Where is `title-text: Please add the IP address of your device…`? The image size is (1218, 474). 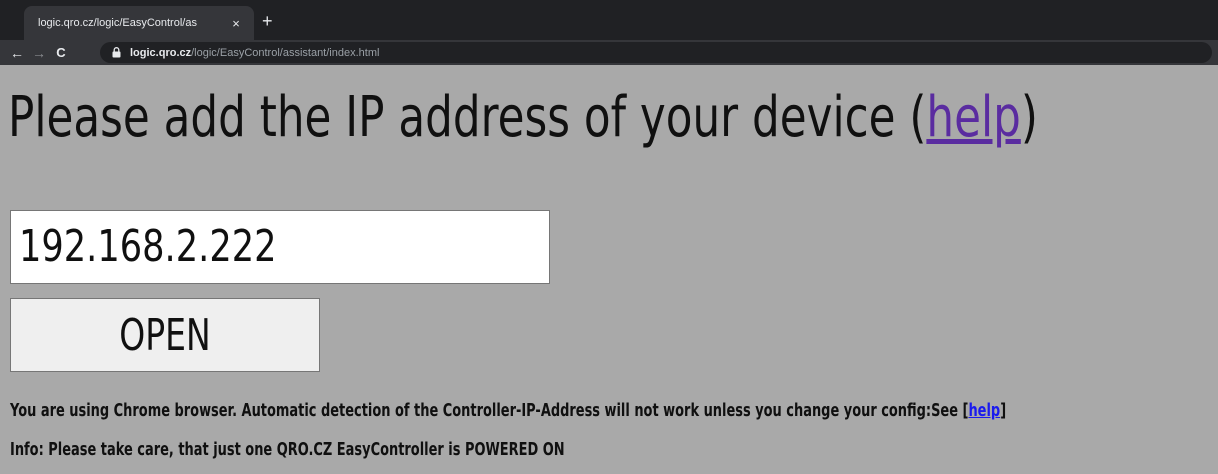 title-text: Please add the IP address of your device… is located at coordinates (467, 117).